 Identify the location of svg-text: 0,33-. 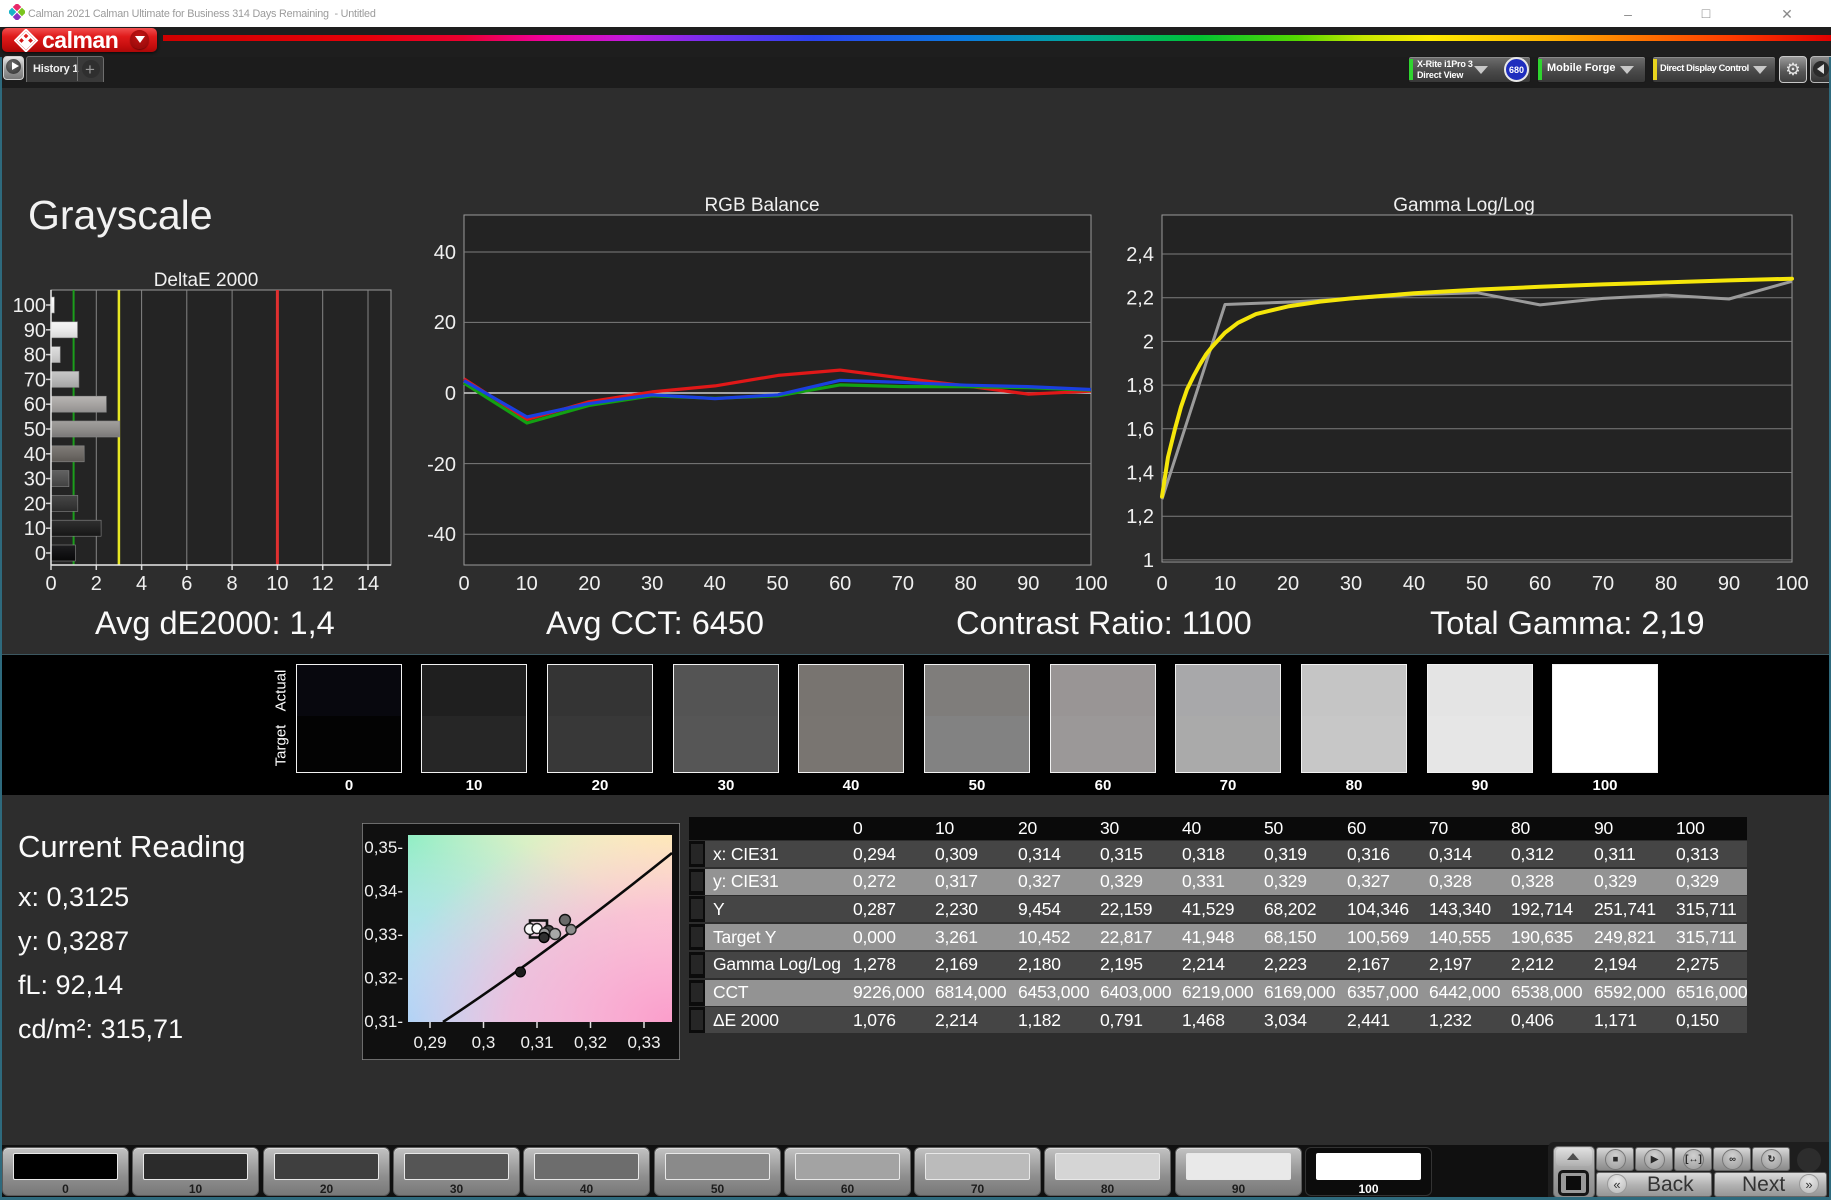
(383, 934).